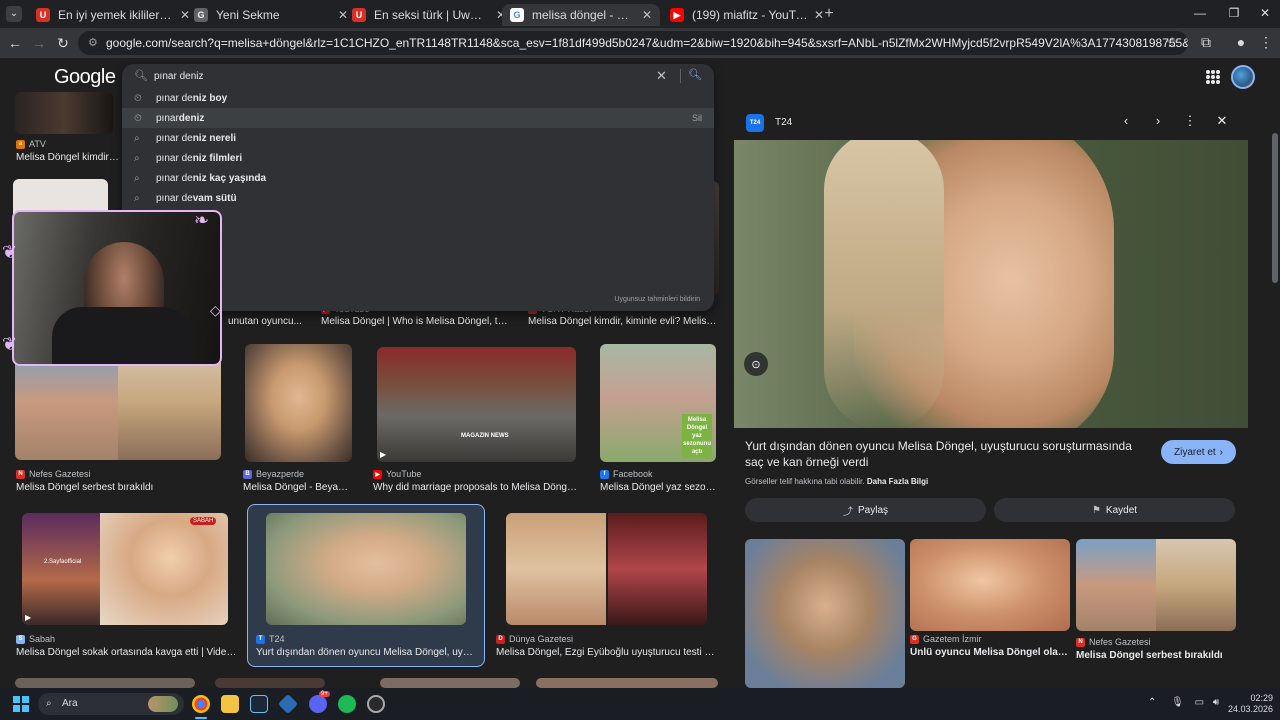 This screenshot has width=1280, height=720. I want to click on google-logo: Google, so click(85, 77).